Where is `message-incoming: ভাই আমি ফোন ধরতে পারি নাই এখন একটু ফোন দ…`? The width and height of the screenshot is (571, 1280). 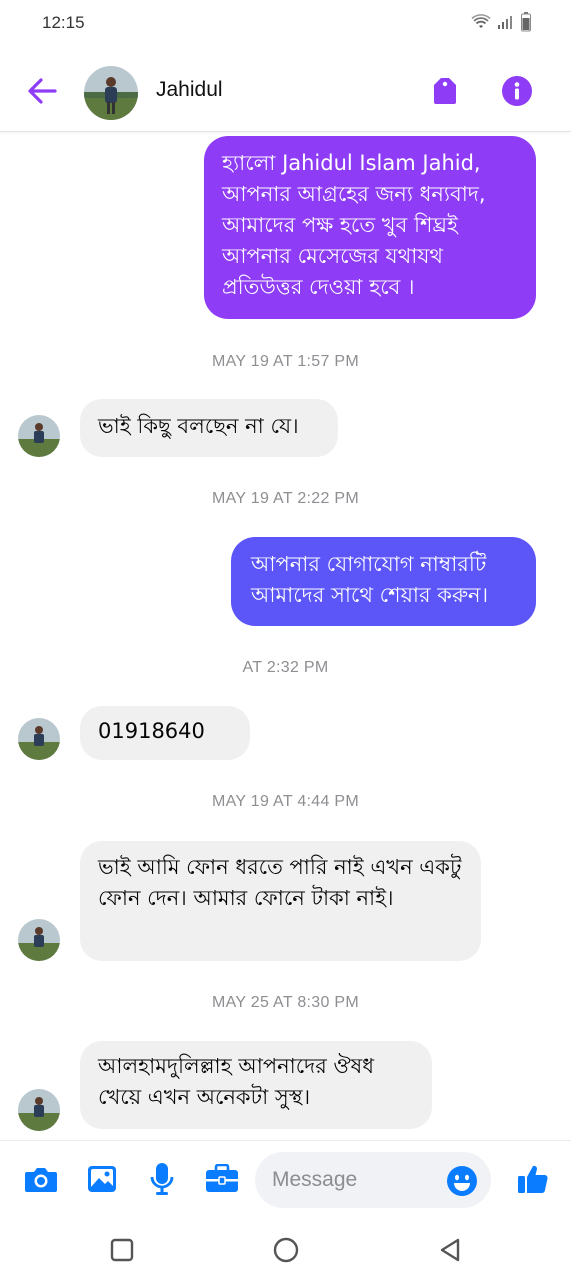 message-incoming: ভাই আমি ফোন ধরতে পারি নাই এখন একটু ফোন দ… is located at coordinates (280, 901).